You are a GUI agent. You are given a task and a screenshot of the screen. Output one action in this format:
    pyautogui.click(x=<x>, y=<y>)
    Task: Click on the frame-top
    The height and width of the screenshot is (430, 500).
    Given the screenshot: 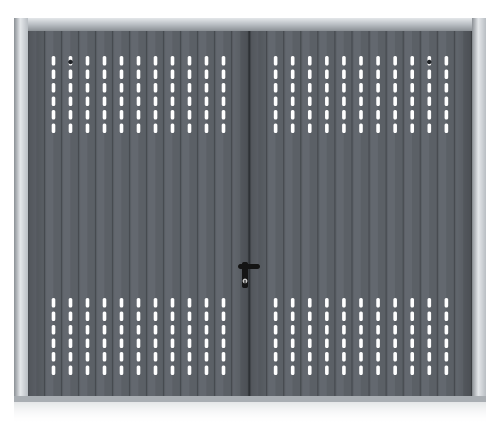 What is the action you would take?
    pyautogui.click(x=250, y=24)
    